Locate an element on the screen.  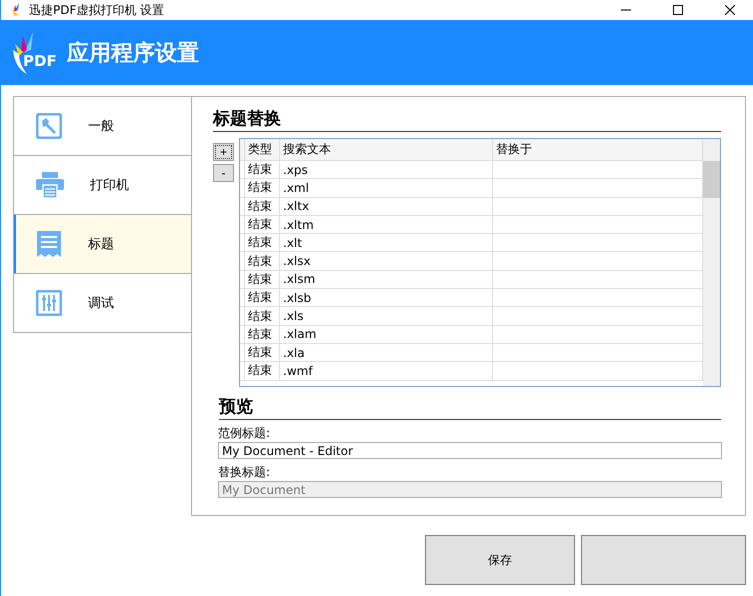
header-title: 应用程序设置 is located at coordinates (133, 54).